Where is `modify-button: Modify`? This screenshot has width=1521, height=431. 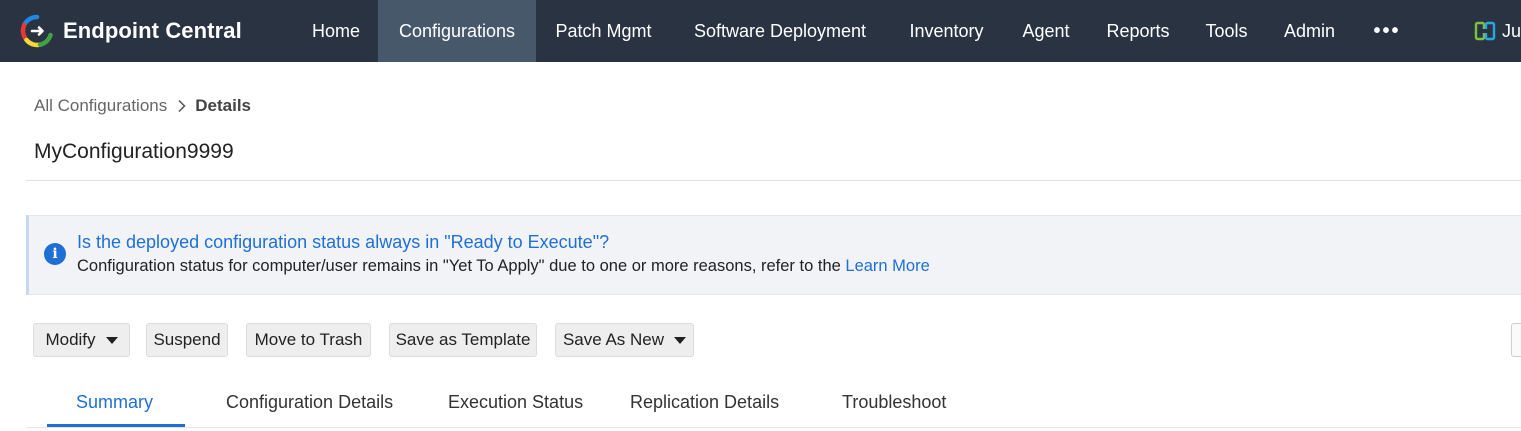 modify-button: Modify is located at coordinates (81, 340).